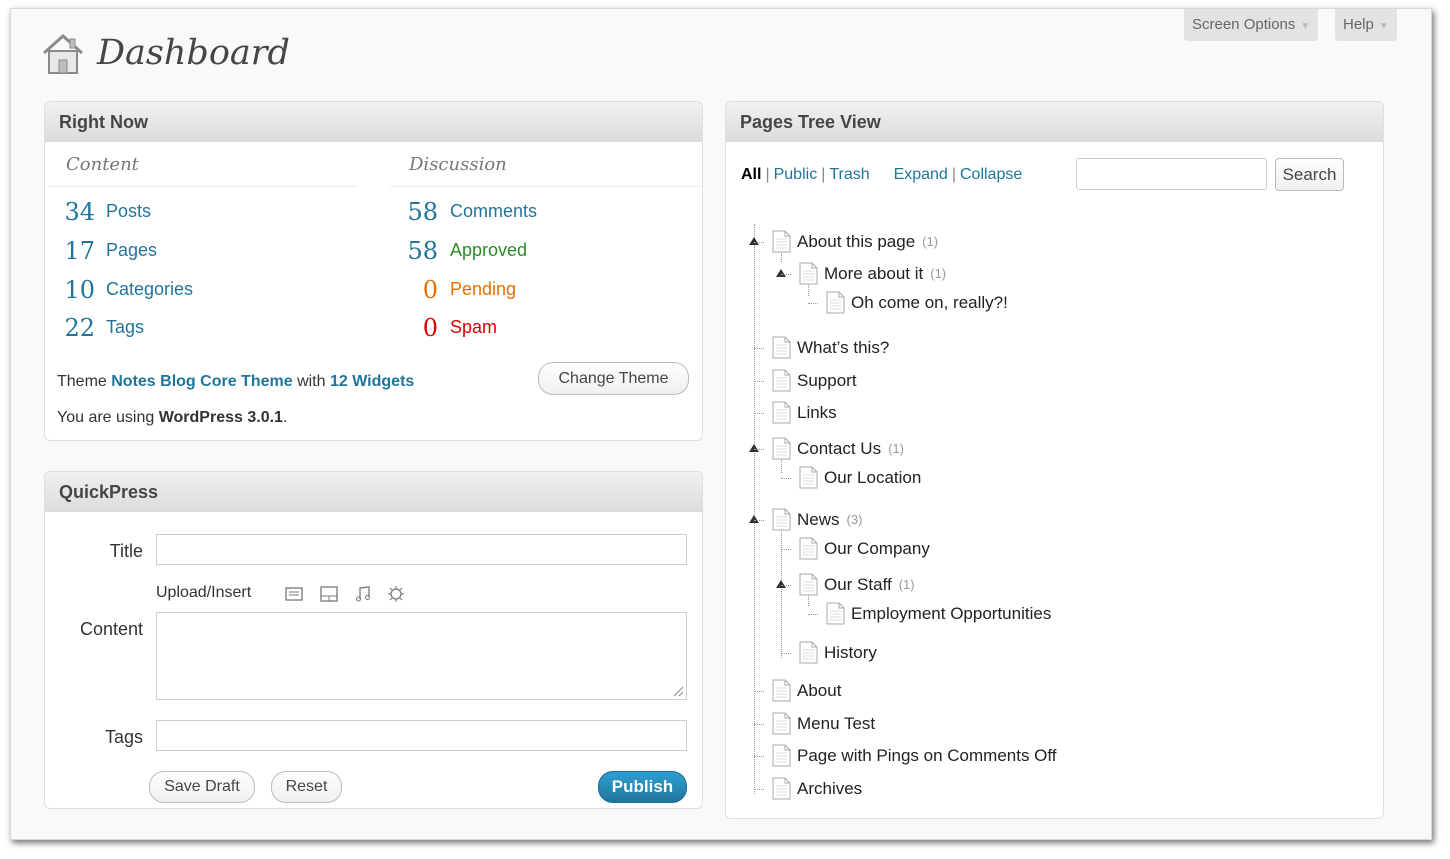 This screenshot has height=859, width=1450. Describe the element at coordinates (1244, 24) in the screenshot. I see `screen-options-label: Screen Options` at that location.